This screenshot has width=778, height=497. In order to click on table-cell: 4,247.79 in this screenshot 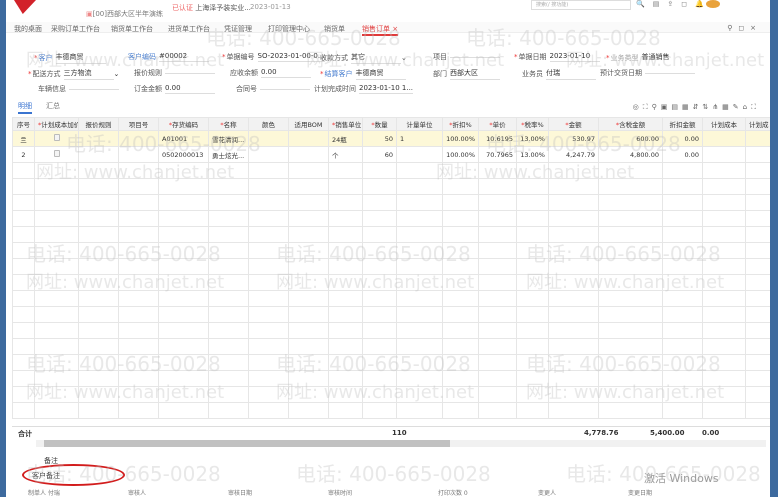, I will do `click(573, 154)`.